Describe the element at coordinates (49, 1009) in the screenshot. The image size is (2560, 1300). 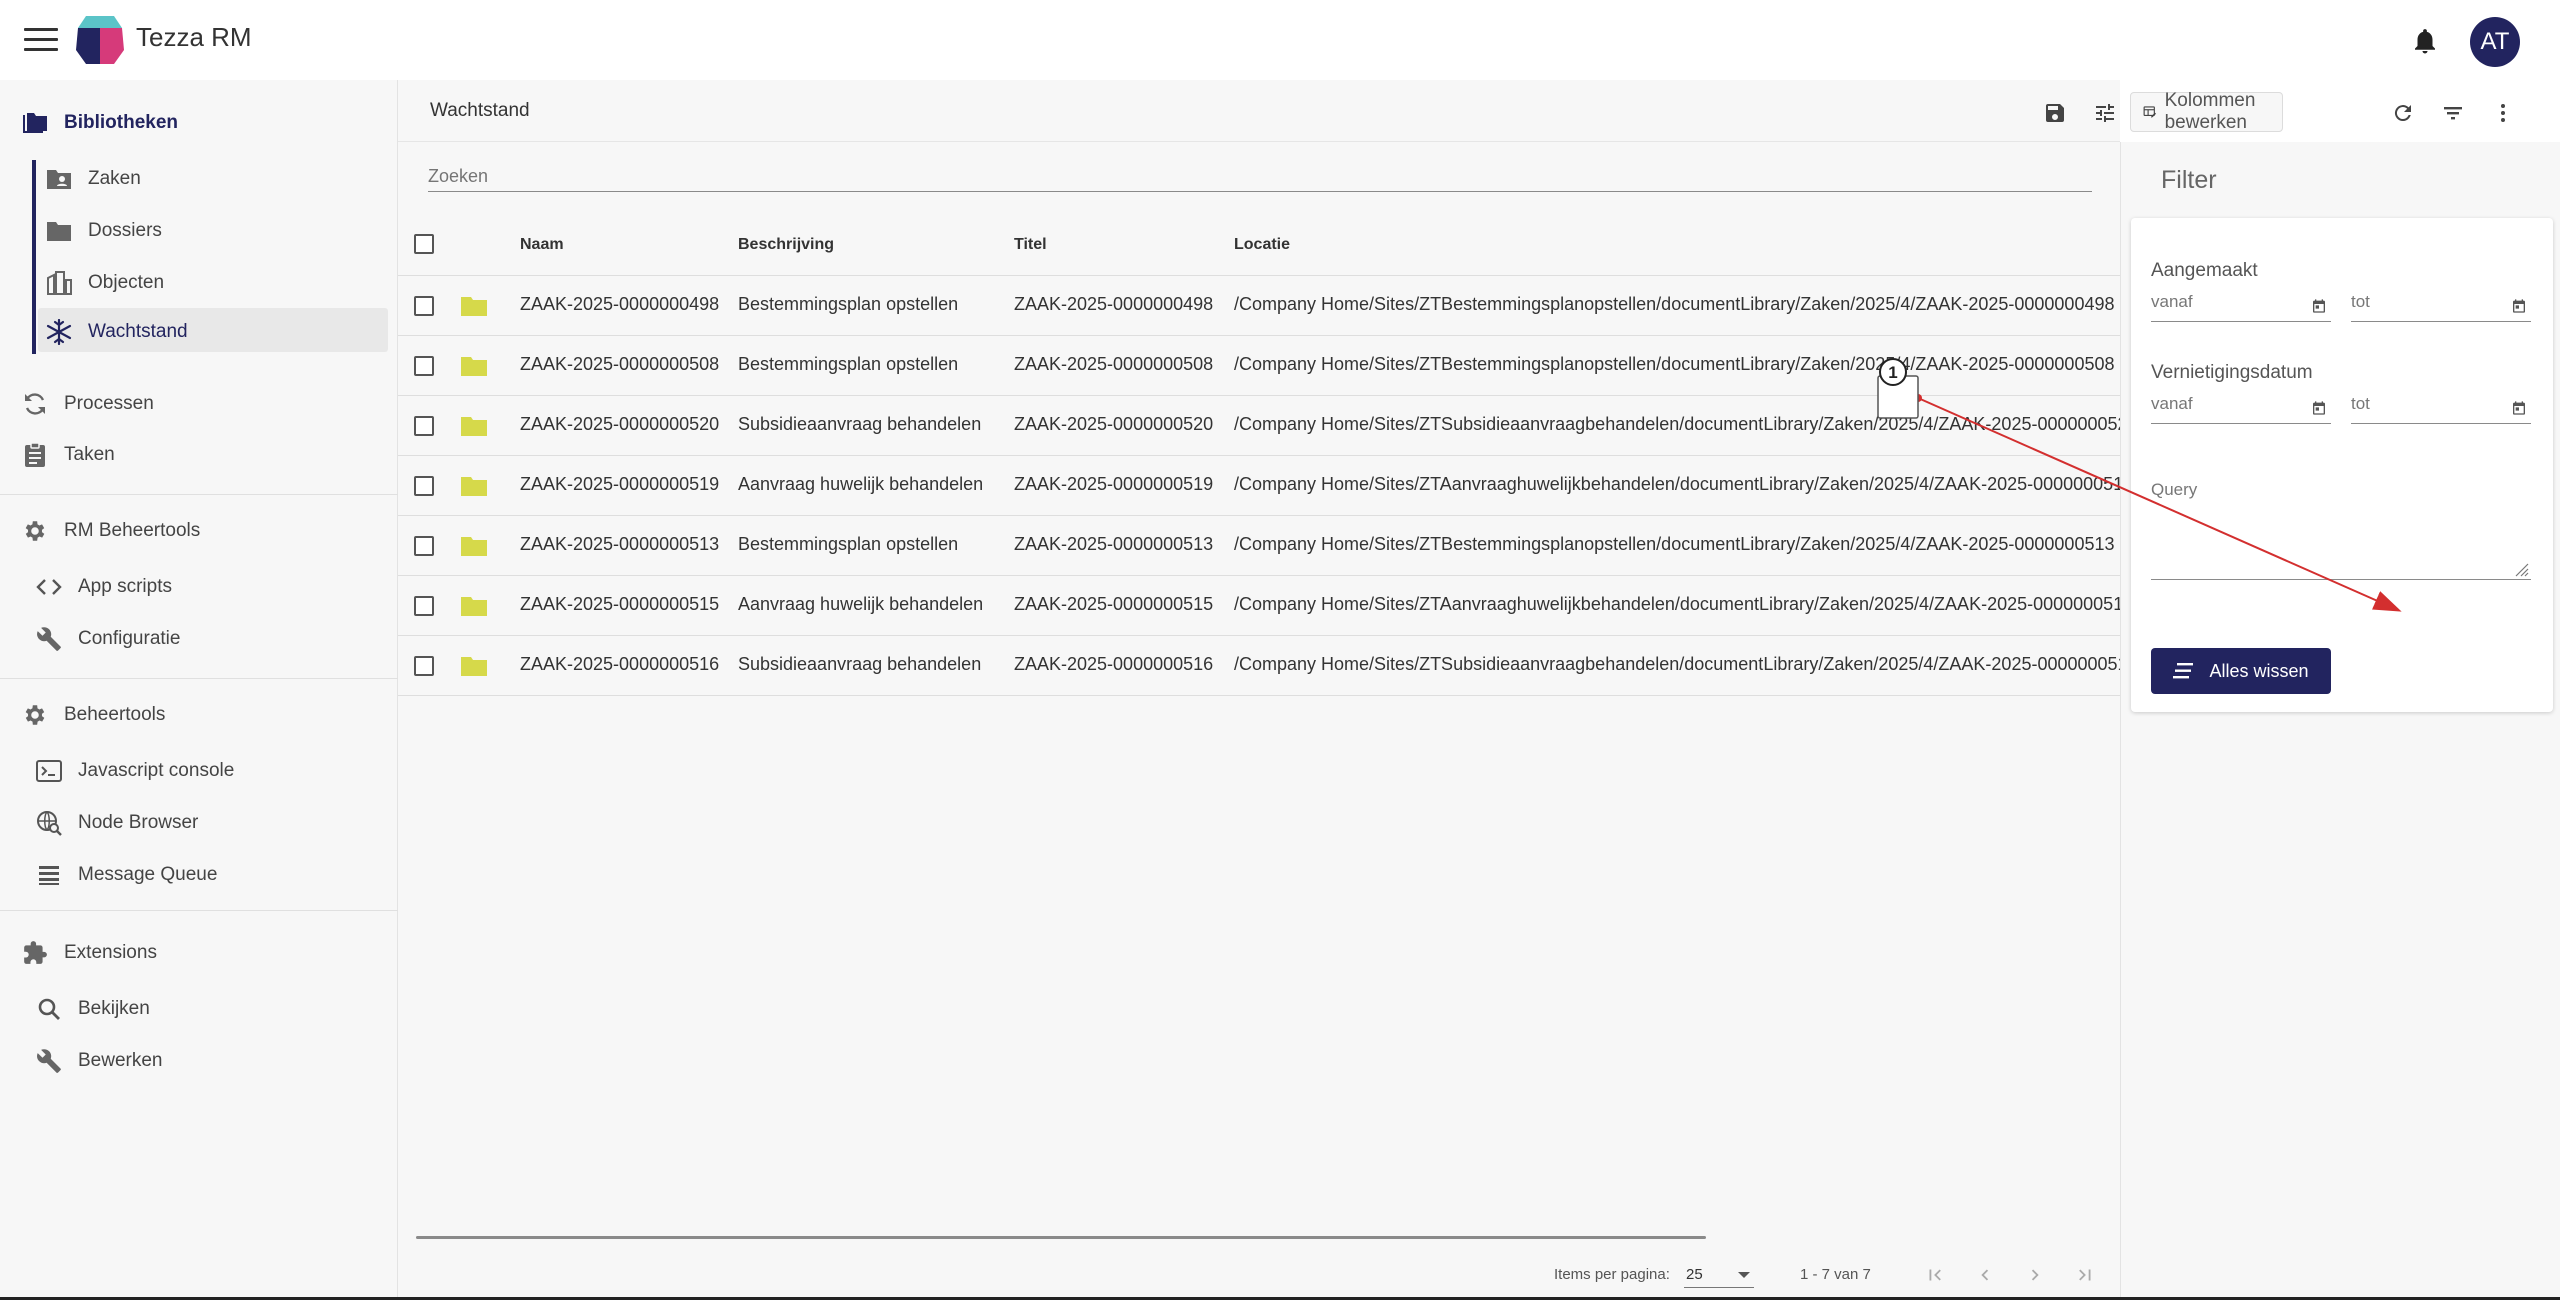
I see `search-icon` at that location.